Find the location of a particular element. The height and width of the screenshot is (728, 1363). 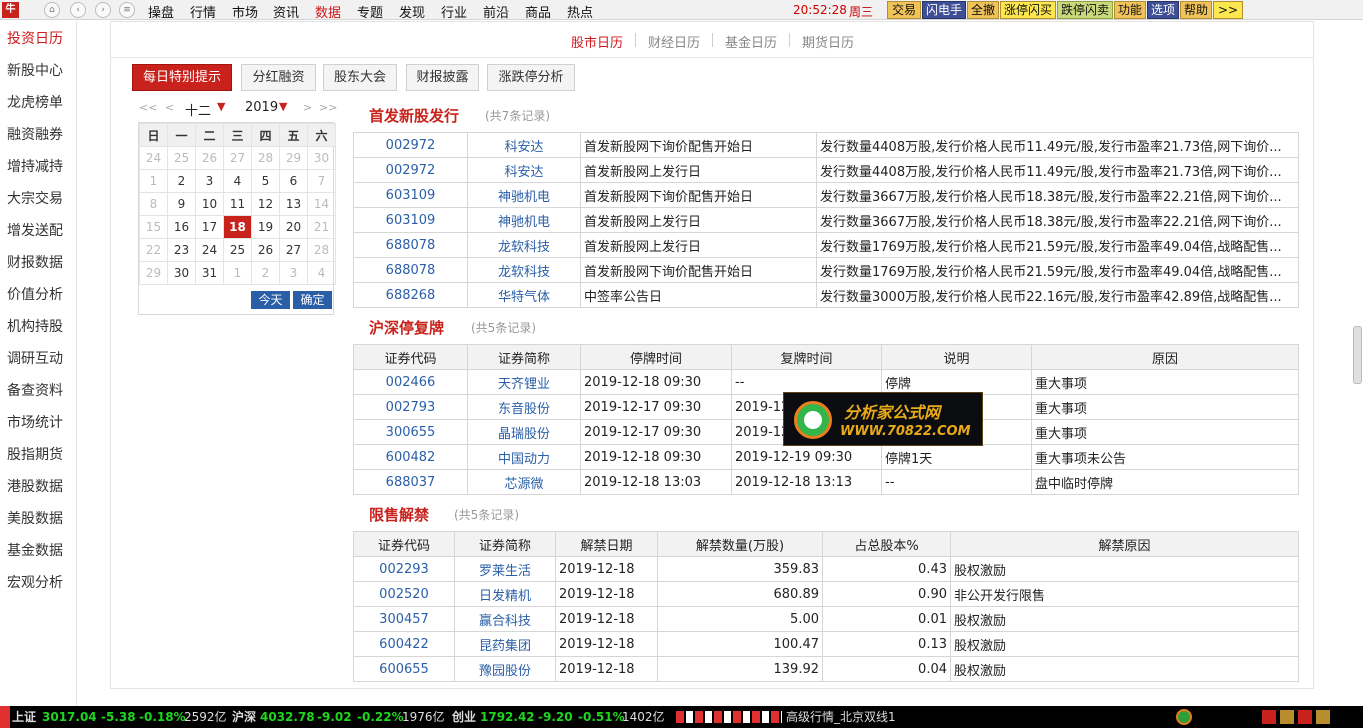

stock-name-link: 豫园股份 is located at coordinates (505, 669).